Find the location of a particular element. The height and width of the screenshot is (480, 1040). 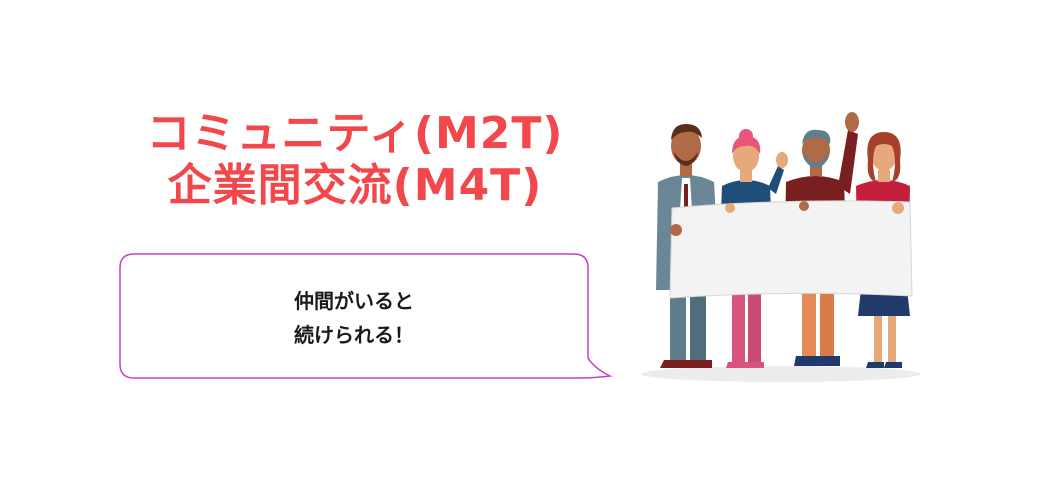

bubble-text: 仲間がいると 続けられる！ is located at coordinates (354, 318).